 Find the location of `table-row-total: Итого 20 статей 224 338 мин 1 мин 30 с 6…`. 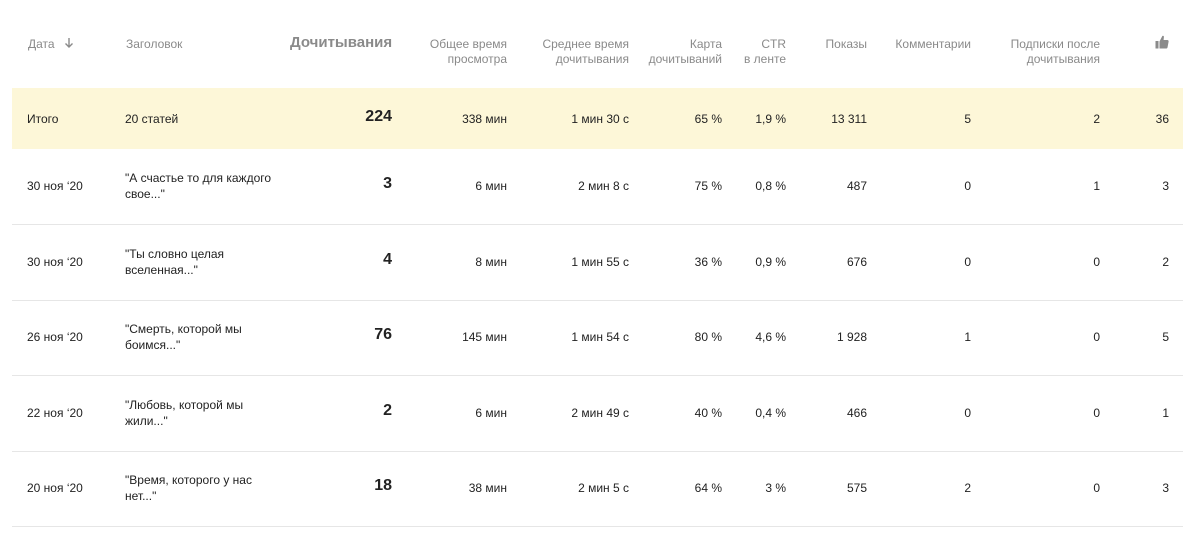

table-row-total: Итого 20 статей 224 338 мин 1 мин 30 с 6… is located at coordinates (597, 118).